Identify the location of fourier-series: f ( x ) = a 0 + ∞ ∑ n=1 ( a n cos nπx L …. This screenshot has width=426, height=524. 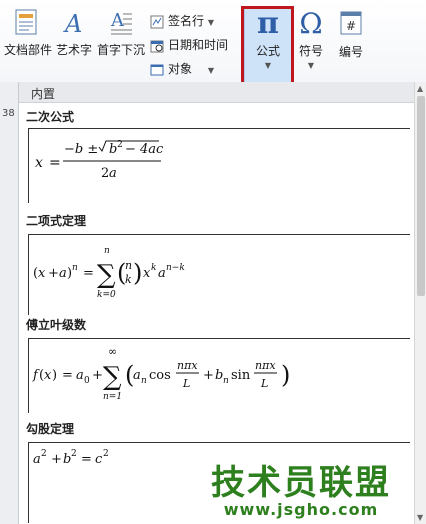
(161, 373).